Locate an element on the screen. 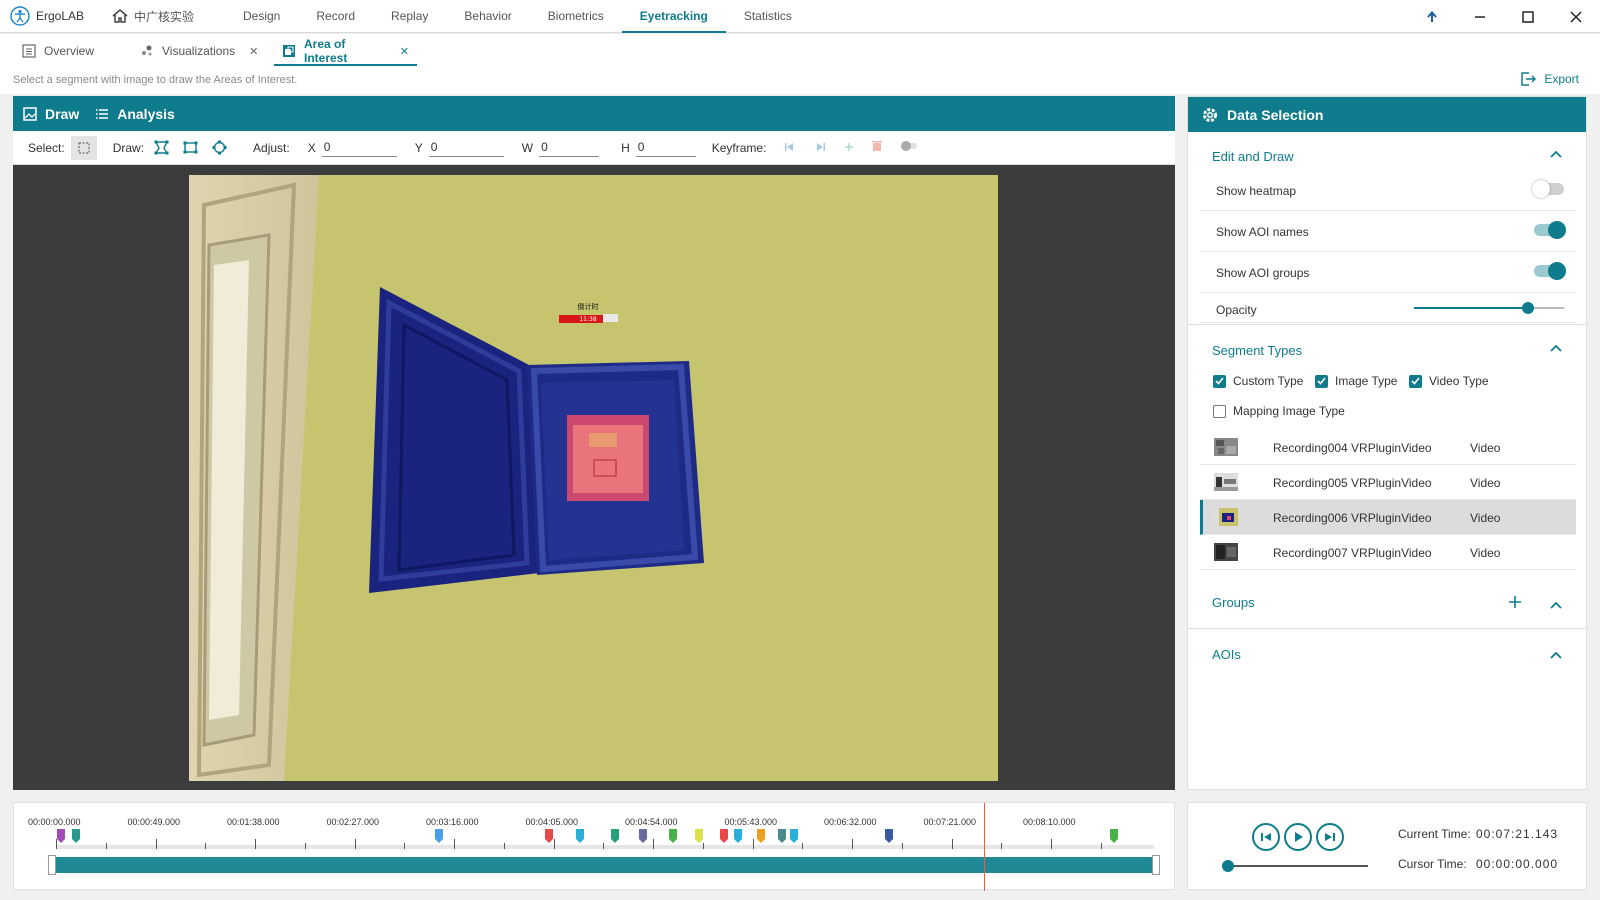 Image resolution: width=1600 pixels, height=900 pixels. video-type-checkbox: Video Type is located at coordinates (1449, 381).